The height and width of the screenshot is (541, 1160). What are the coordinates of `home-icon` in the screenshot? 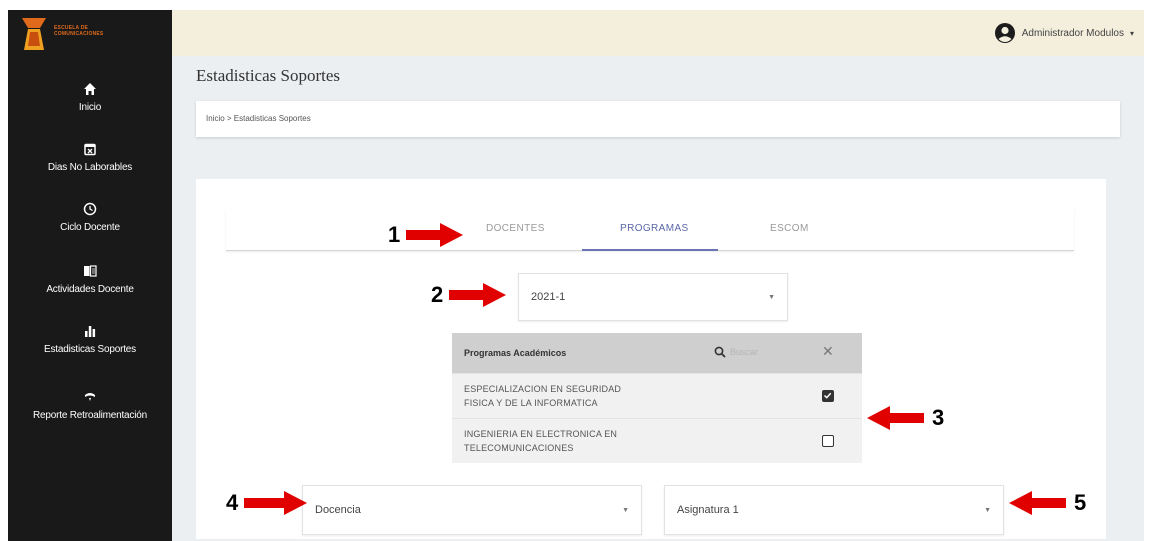 It's located at (90, 91).